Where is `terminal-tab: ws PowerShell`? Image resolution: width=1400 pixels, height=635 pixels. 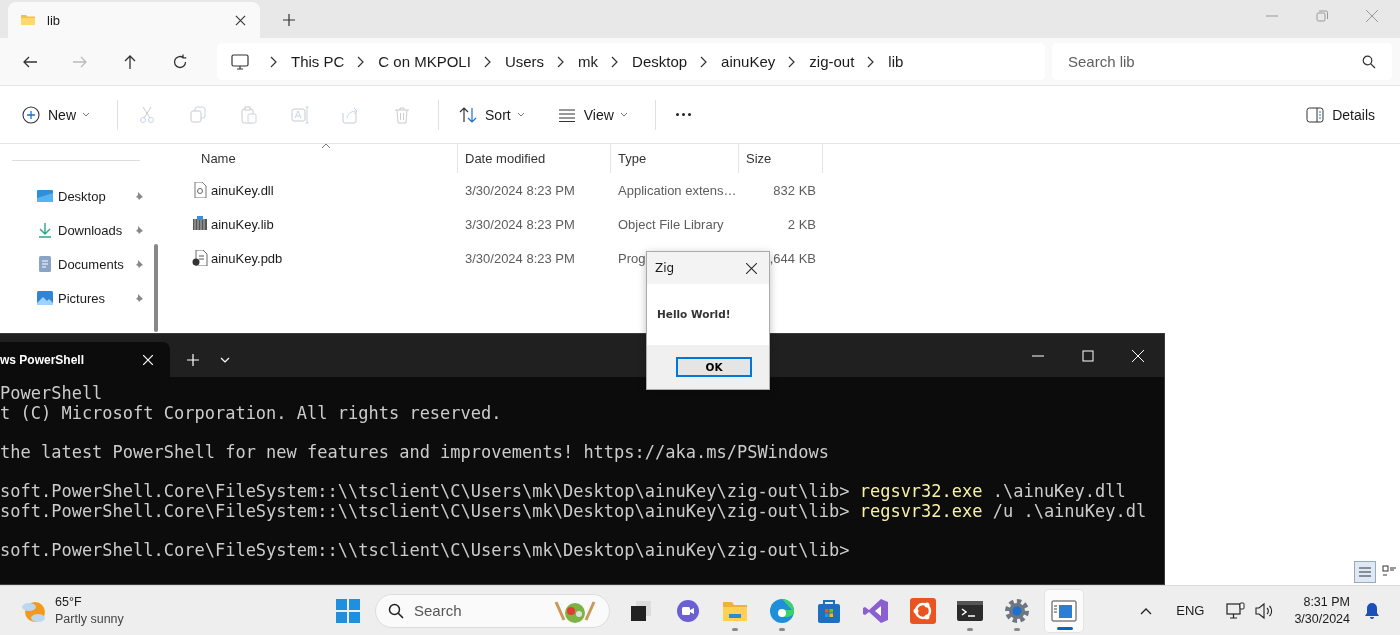
terminal-tab: ws PowerShell is located at coordinates (85, 359).